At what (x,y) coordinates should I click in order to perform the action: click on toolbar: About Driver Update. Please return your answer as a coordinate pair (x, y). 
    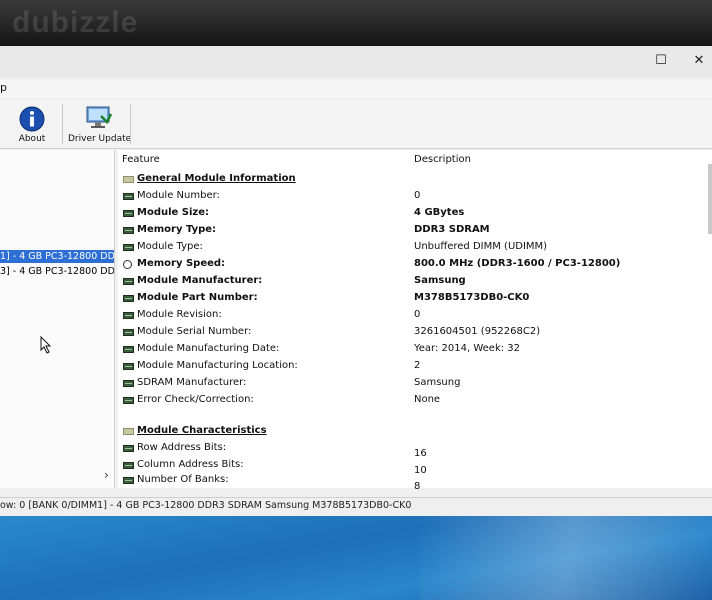
    Looking at the image, I should click on (356, 124).